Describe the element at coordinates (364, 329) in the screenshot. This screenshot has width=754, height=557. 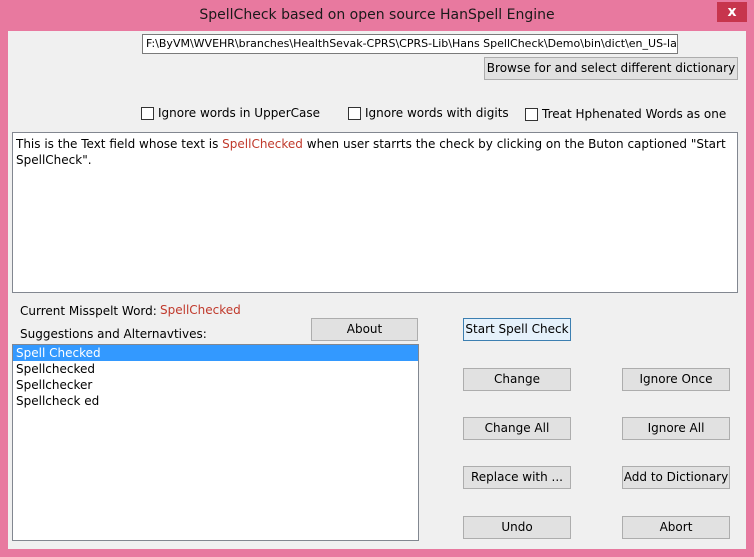
I see `about-button: About` at that location.